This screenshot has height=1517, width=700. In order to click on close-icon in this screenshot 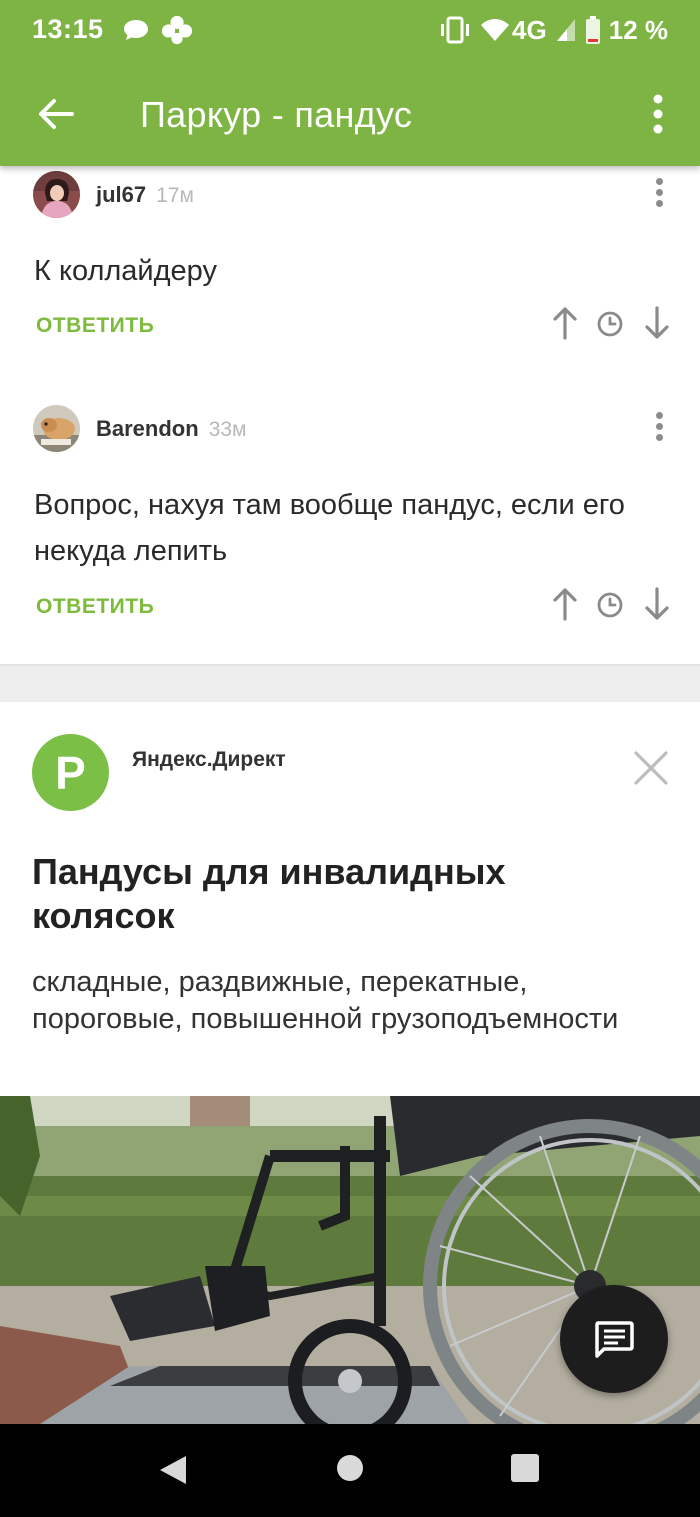, I will do `click(651, 768)`.